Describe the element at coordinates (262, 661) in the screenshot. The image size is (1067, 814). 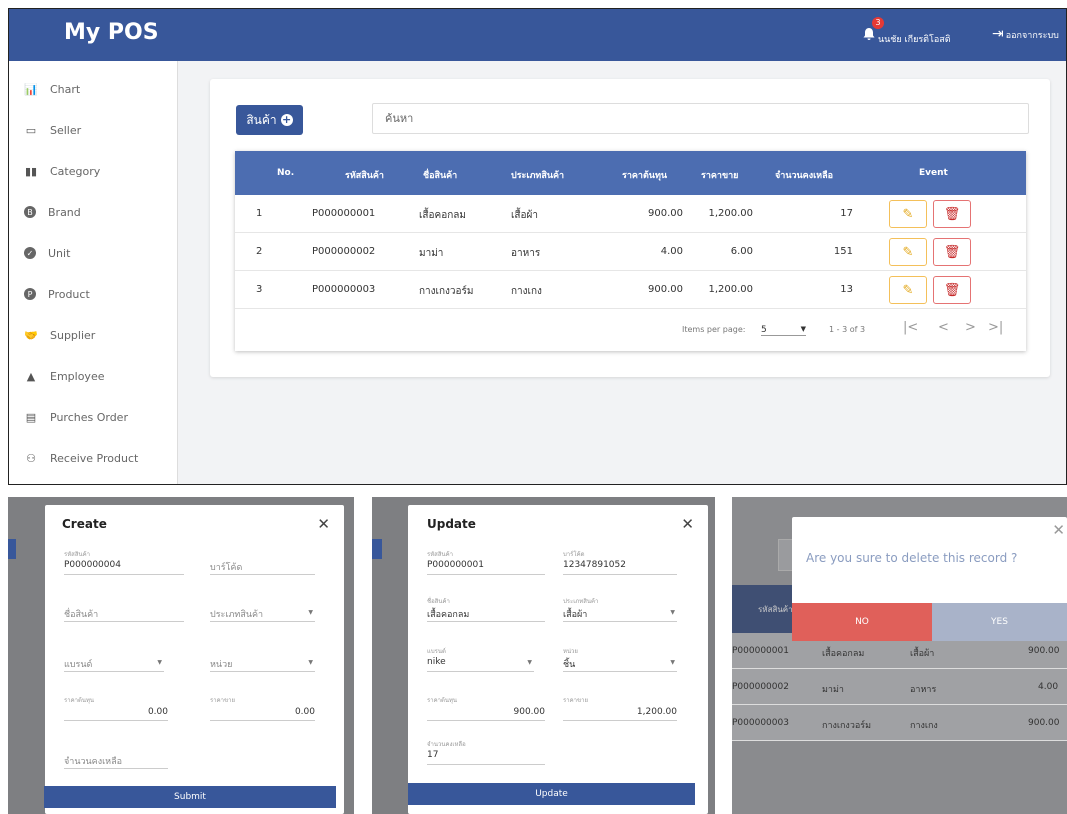
I see `unit-select: หน่วย ▼` at that location.